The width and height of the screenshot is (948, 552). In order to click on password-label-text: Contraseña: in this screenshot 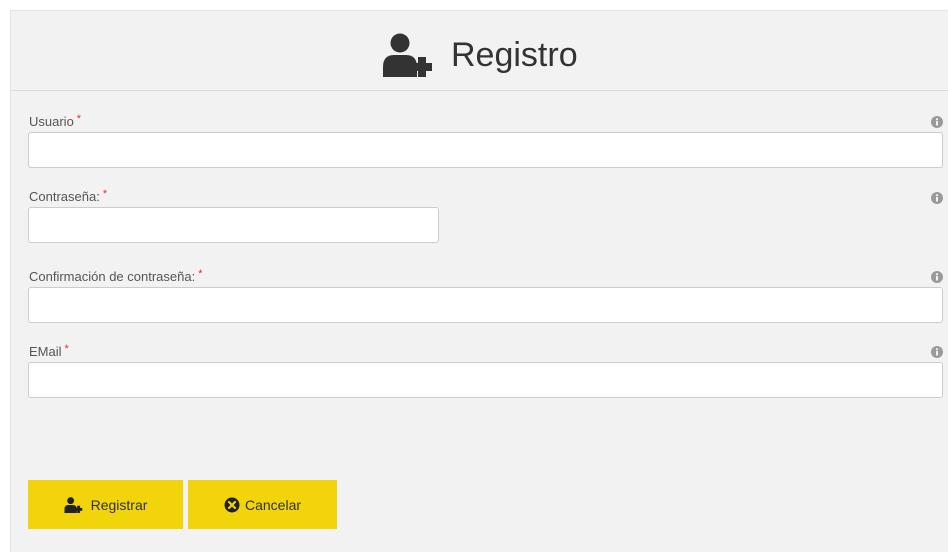, I will do `click(64, 196)`.